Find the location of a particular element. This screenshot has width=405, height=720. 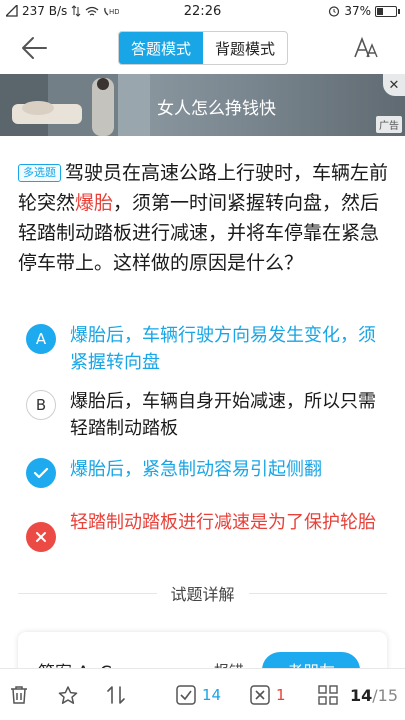

back-button is located at coordinates (34, 48).